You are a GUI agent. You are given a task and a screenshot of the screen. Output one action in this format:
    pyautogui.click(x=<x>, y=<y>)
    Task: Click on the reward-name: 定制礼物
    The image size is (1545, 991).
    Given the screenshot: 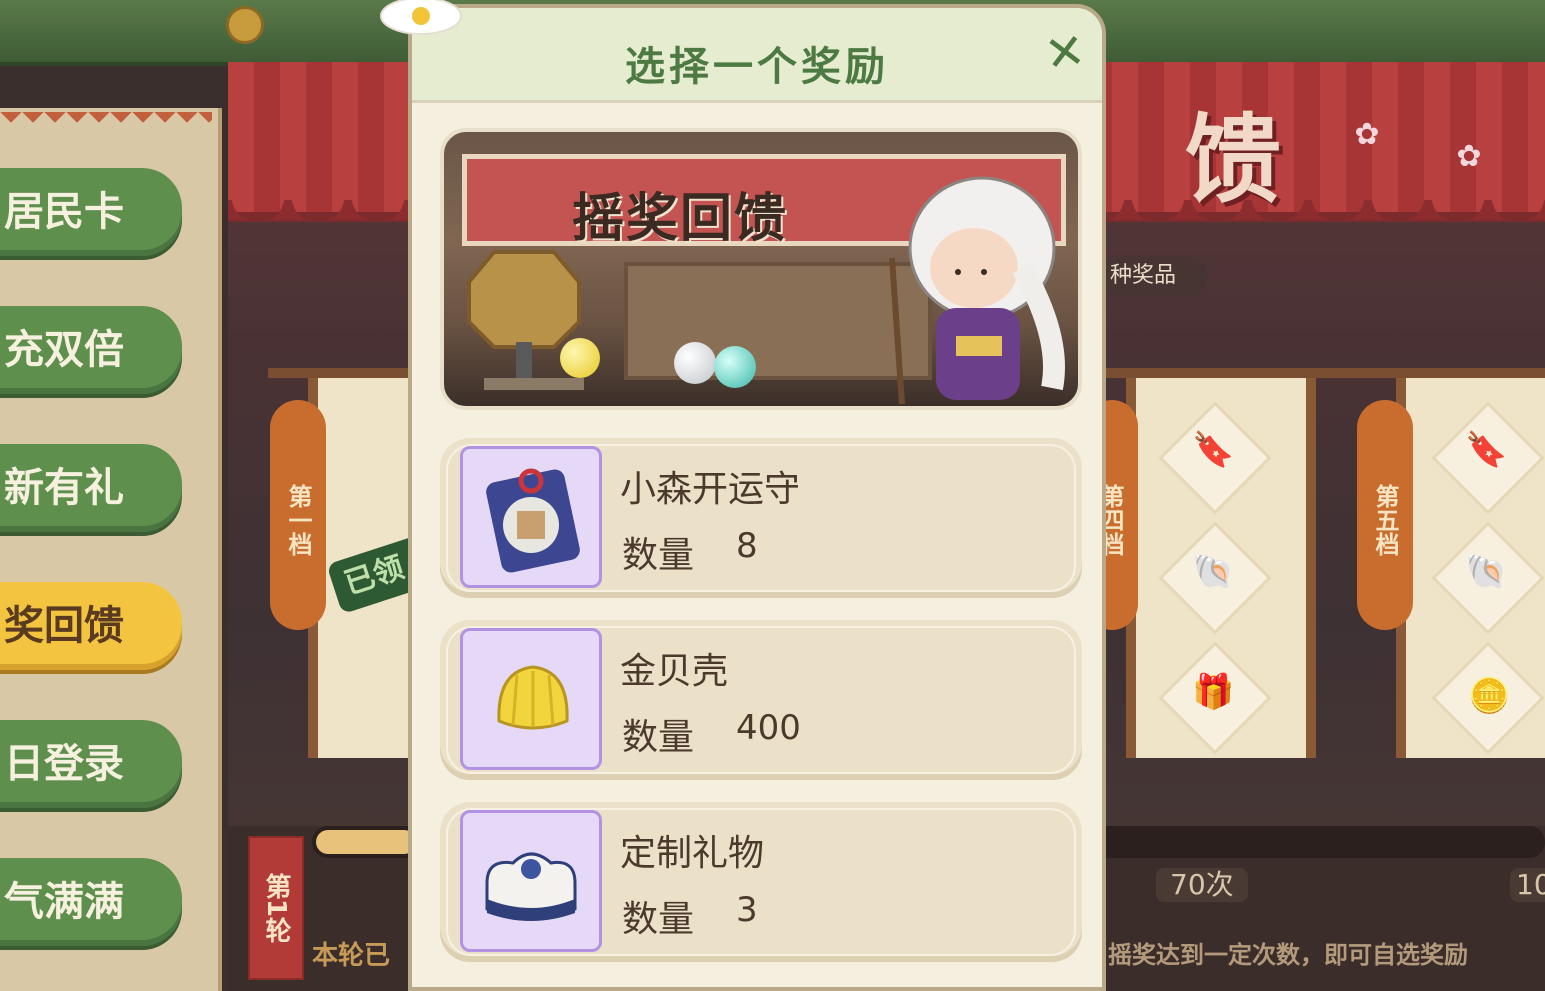 What is the action you would take?
    pyautogui.click(x=692, y=853)
    